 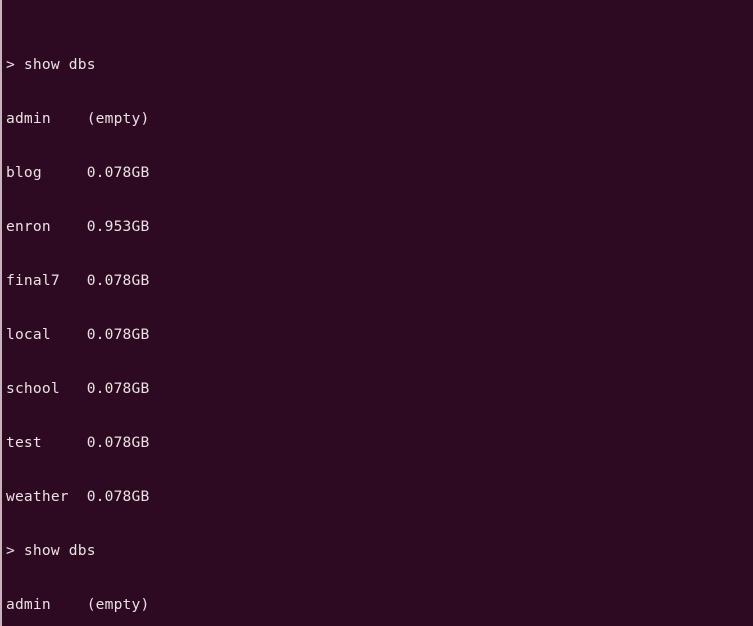 I want to click on terminal-line: blog 0.078GB, so click(x=78, y=172).